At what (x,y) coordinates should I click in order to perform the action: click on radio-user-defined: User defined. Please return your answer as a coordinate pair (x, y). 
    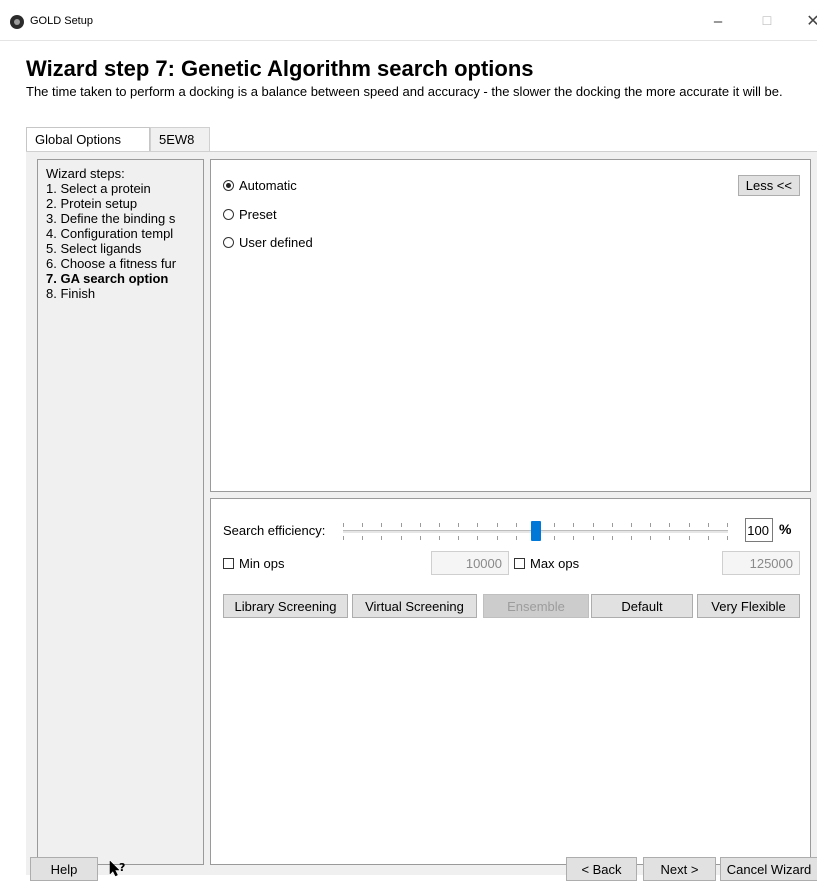
    Looking at the image, I should click on (268, 242).